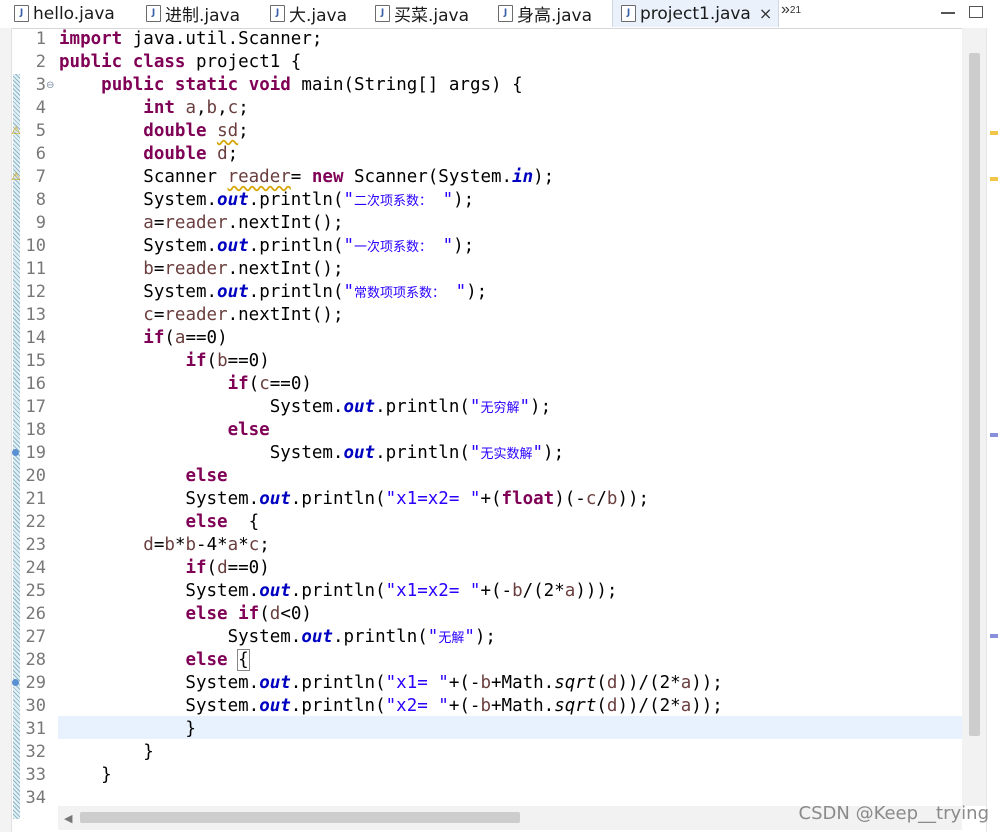  What do you see at coordinates (164, 545) in the screenshot?
I see `code-line: d=b*b-4*a*c;` at bounding box center [164, 545].